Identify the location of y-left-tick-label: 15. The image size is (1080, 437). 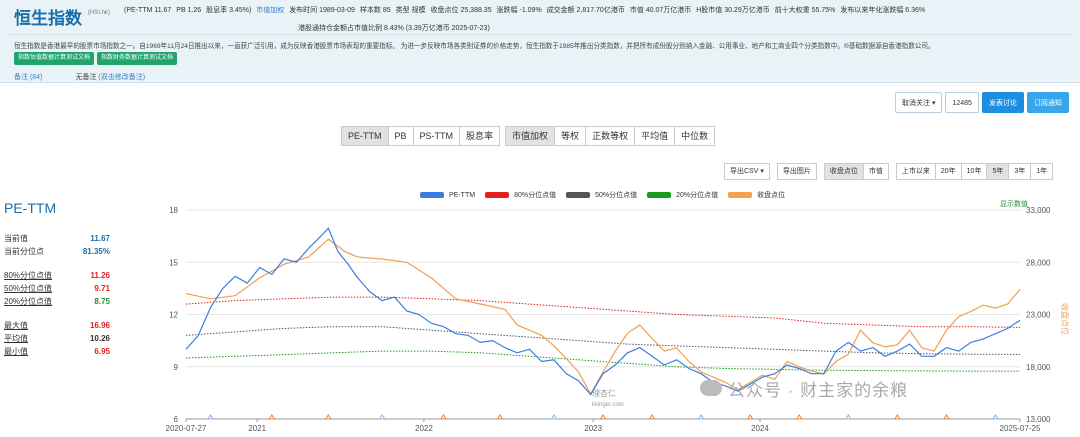
(173, 262).